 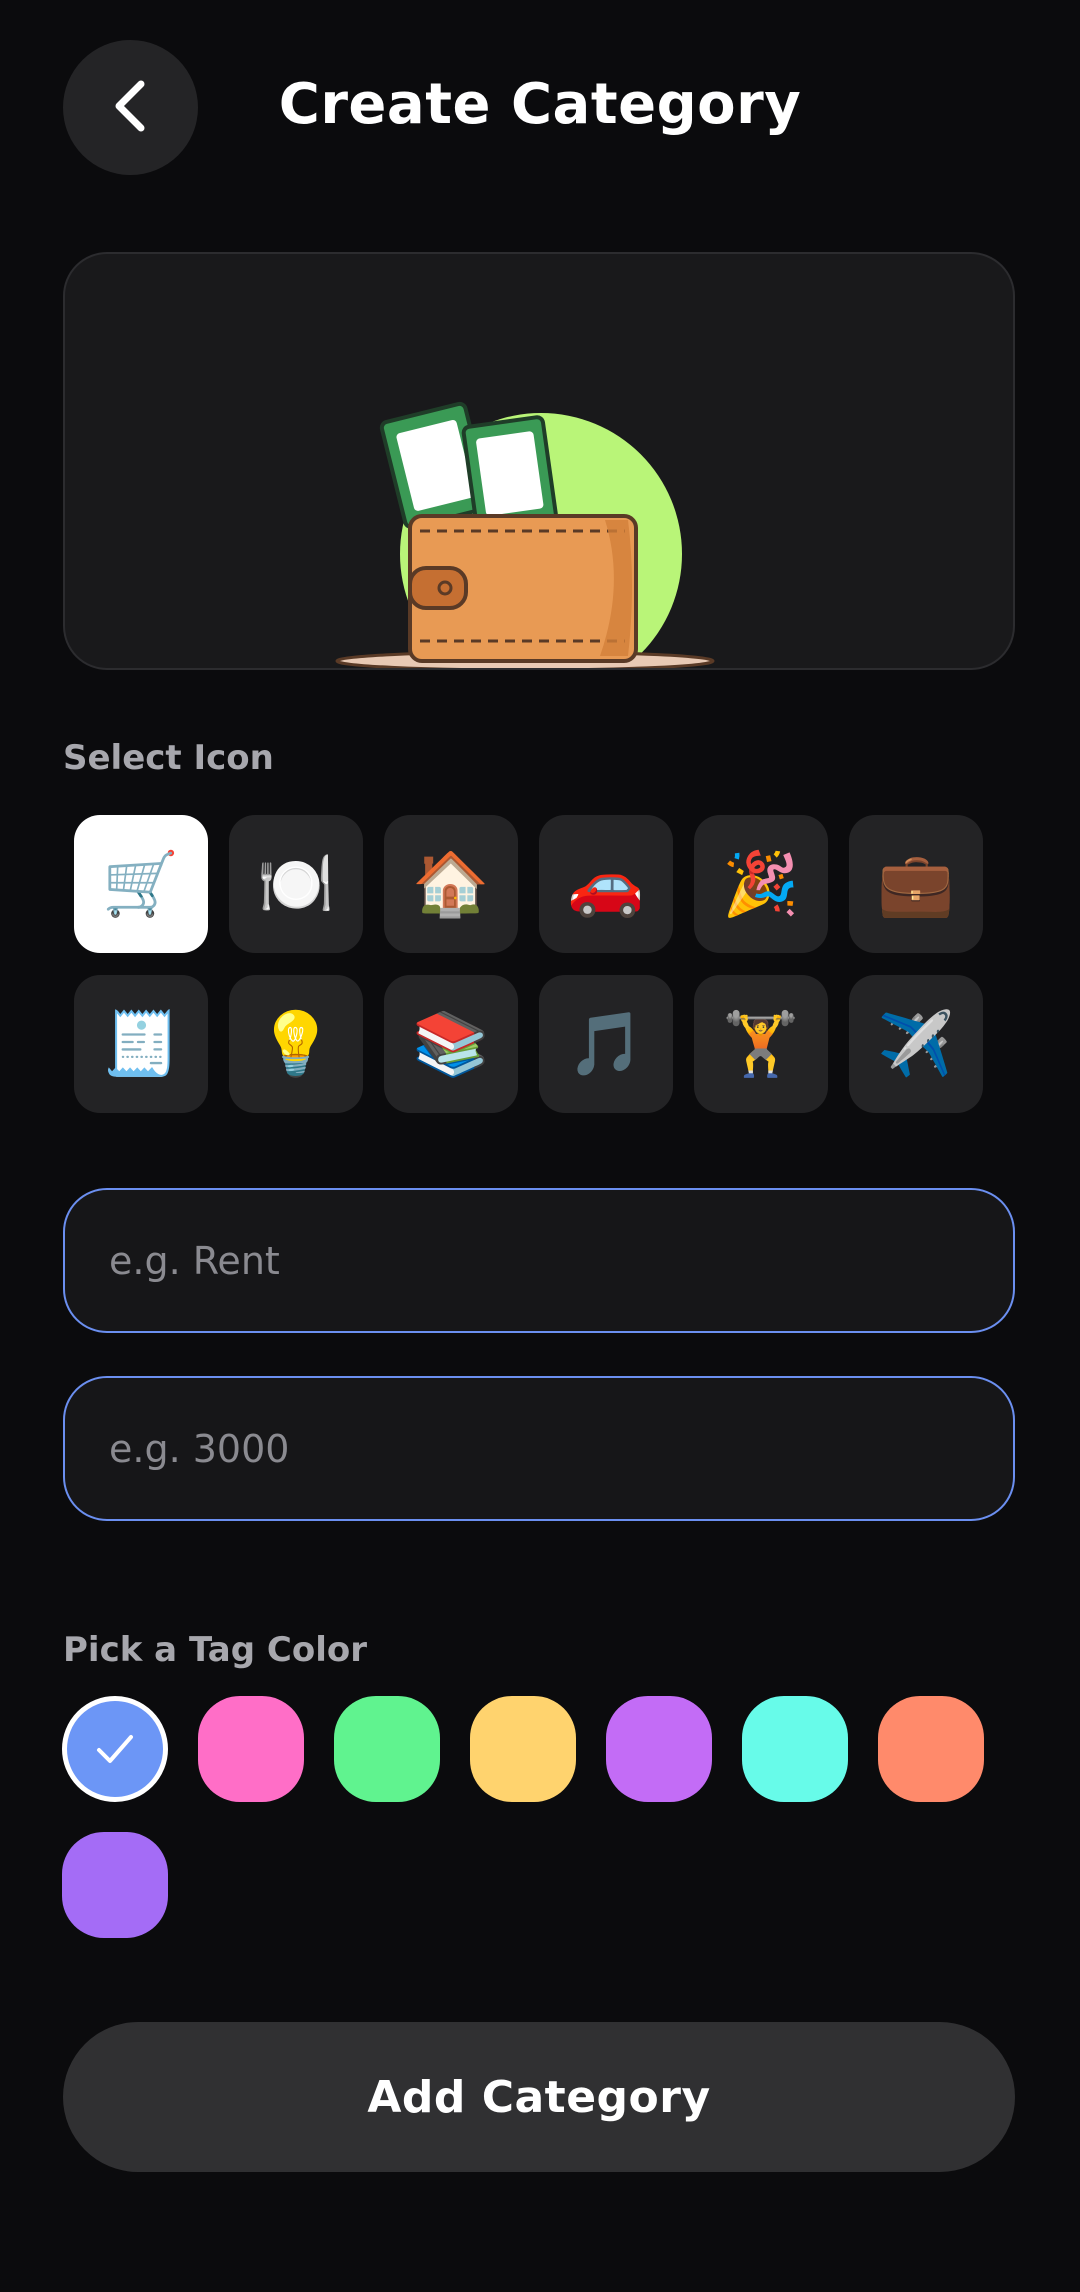 I want to click on light-bulb-icon: 💡, so click(x=296, y=1043).